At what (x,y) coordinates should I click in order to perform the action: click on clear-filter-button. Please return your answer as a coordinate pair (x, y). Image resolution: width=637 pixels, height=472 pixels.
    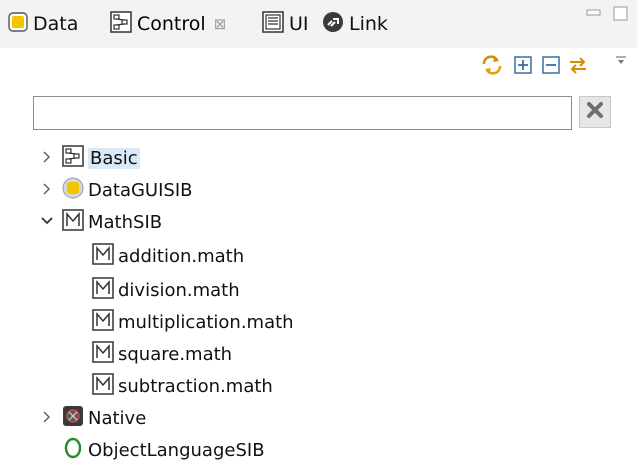
    Looking at the image, I should click on (595, 112).